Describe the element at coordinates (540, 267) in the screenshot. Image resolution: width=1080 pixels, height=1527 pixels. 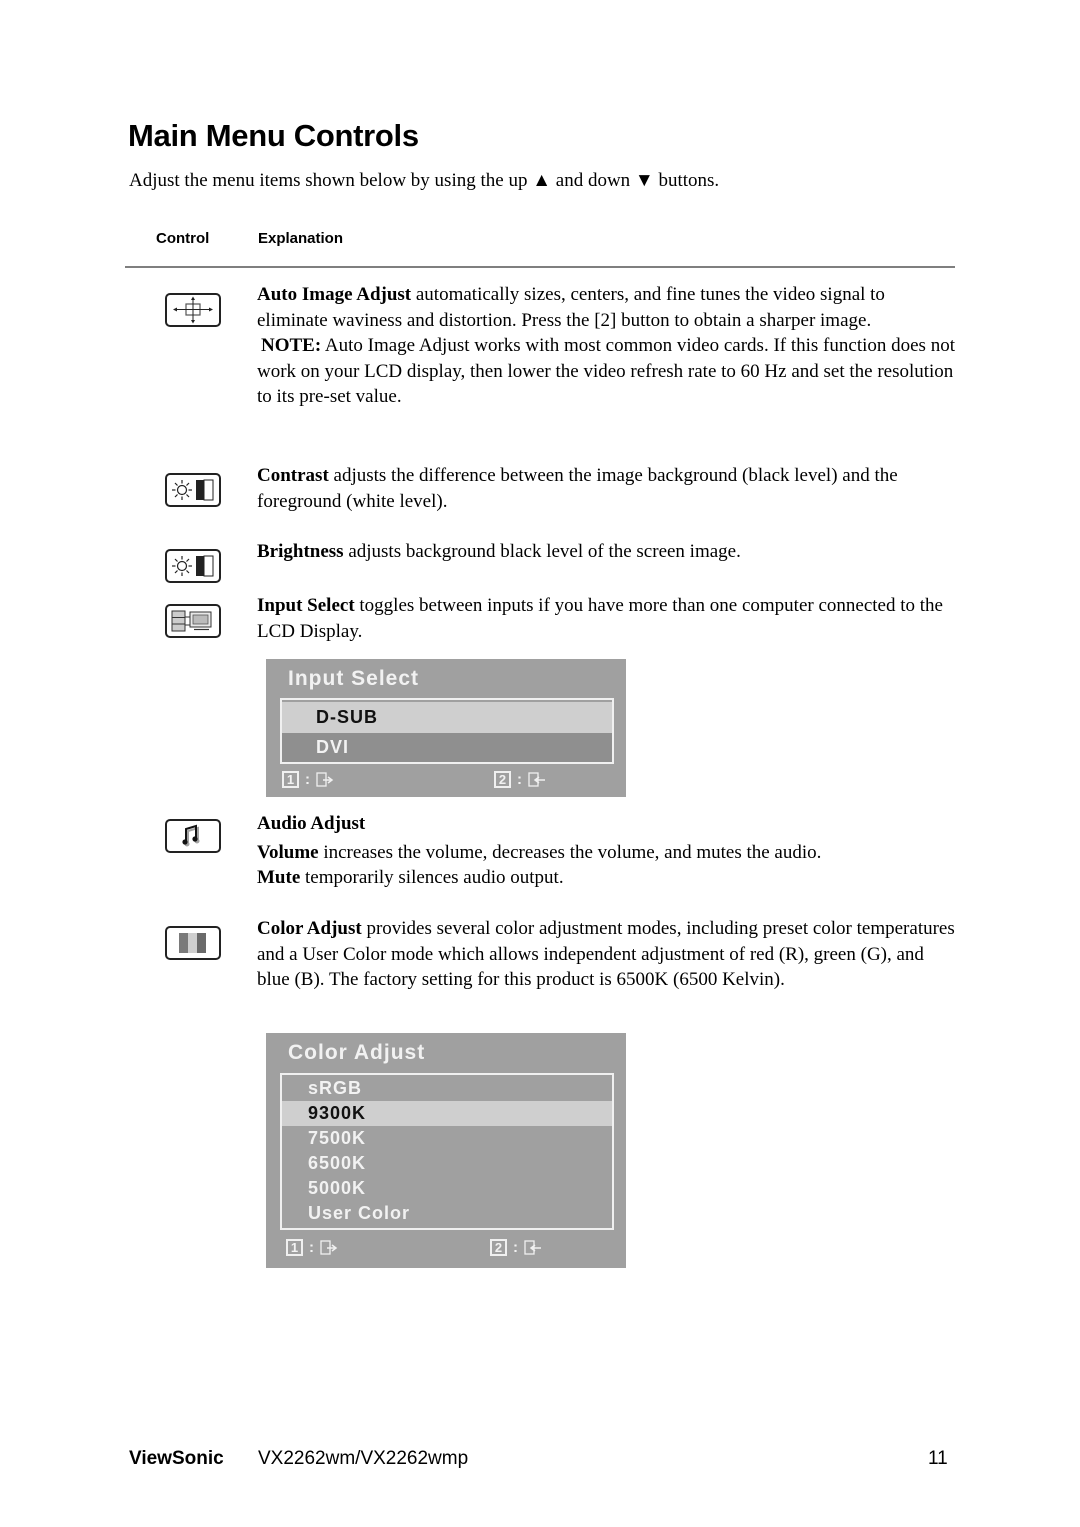
I see `header-divider` at that location.